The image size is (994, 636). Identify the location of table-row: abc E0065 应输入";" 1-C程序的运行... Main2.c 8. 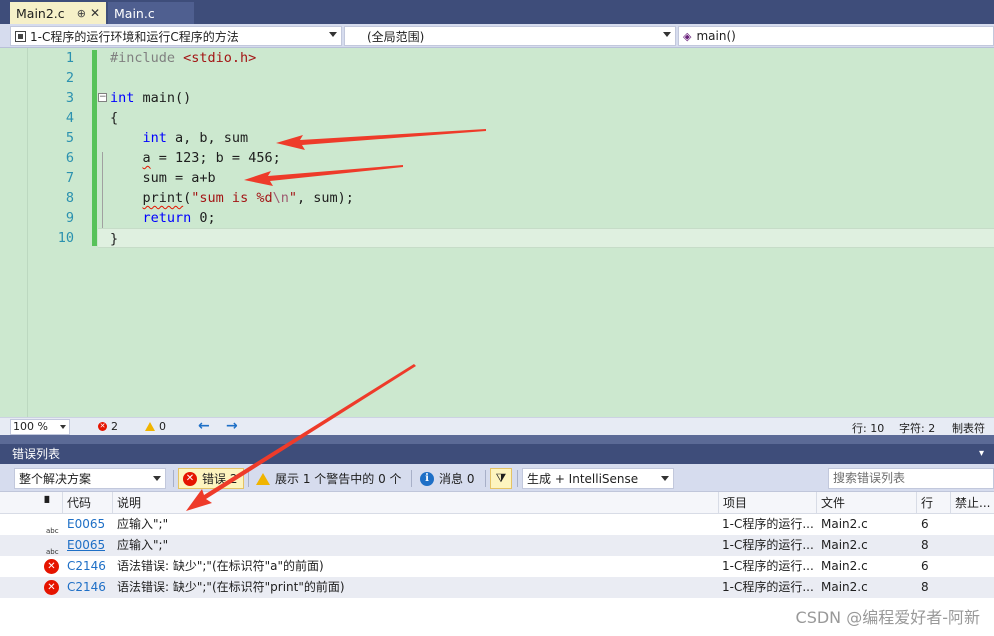
(497, 545).